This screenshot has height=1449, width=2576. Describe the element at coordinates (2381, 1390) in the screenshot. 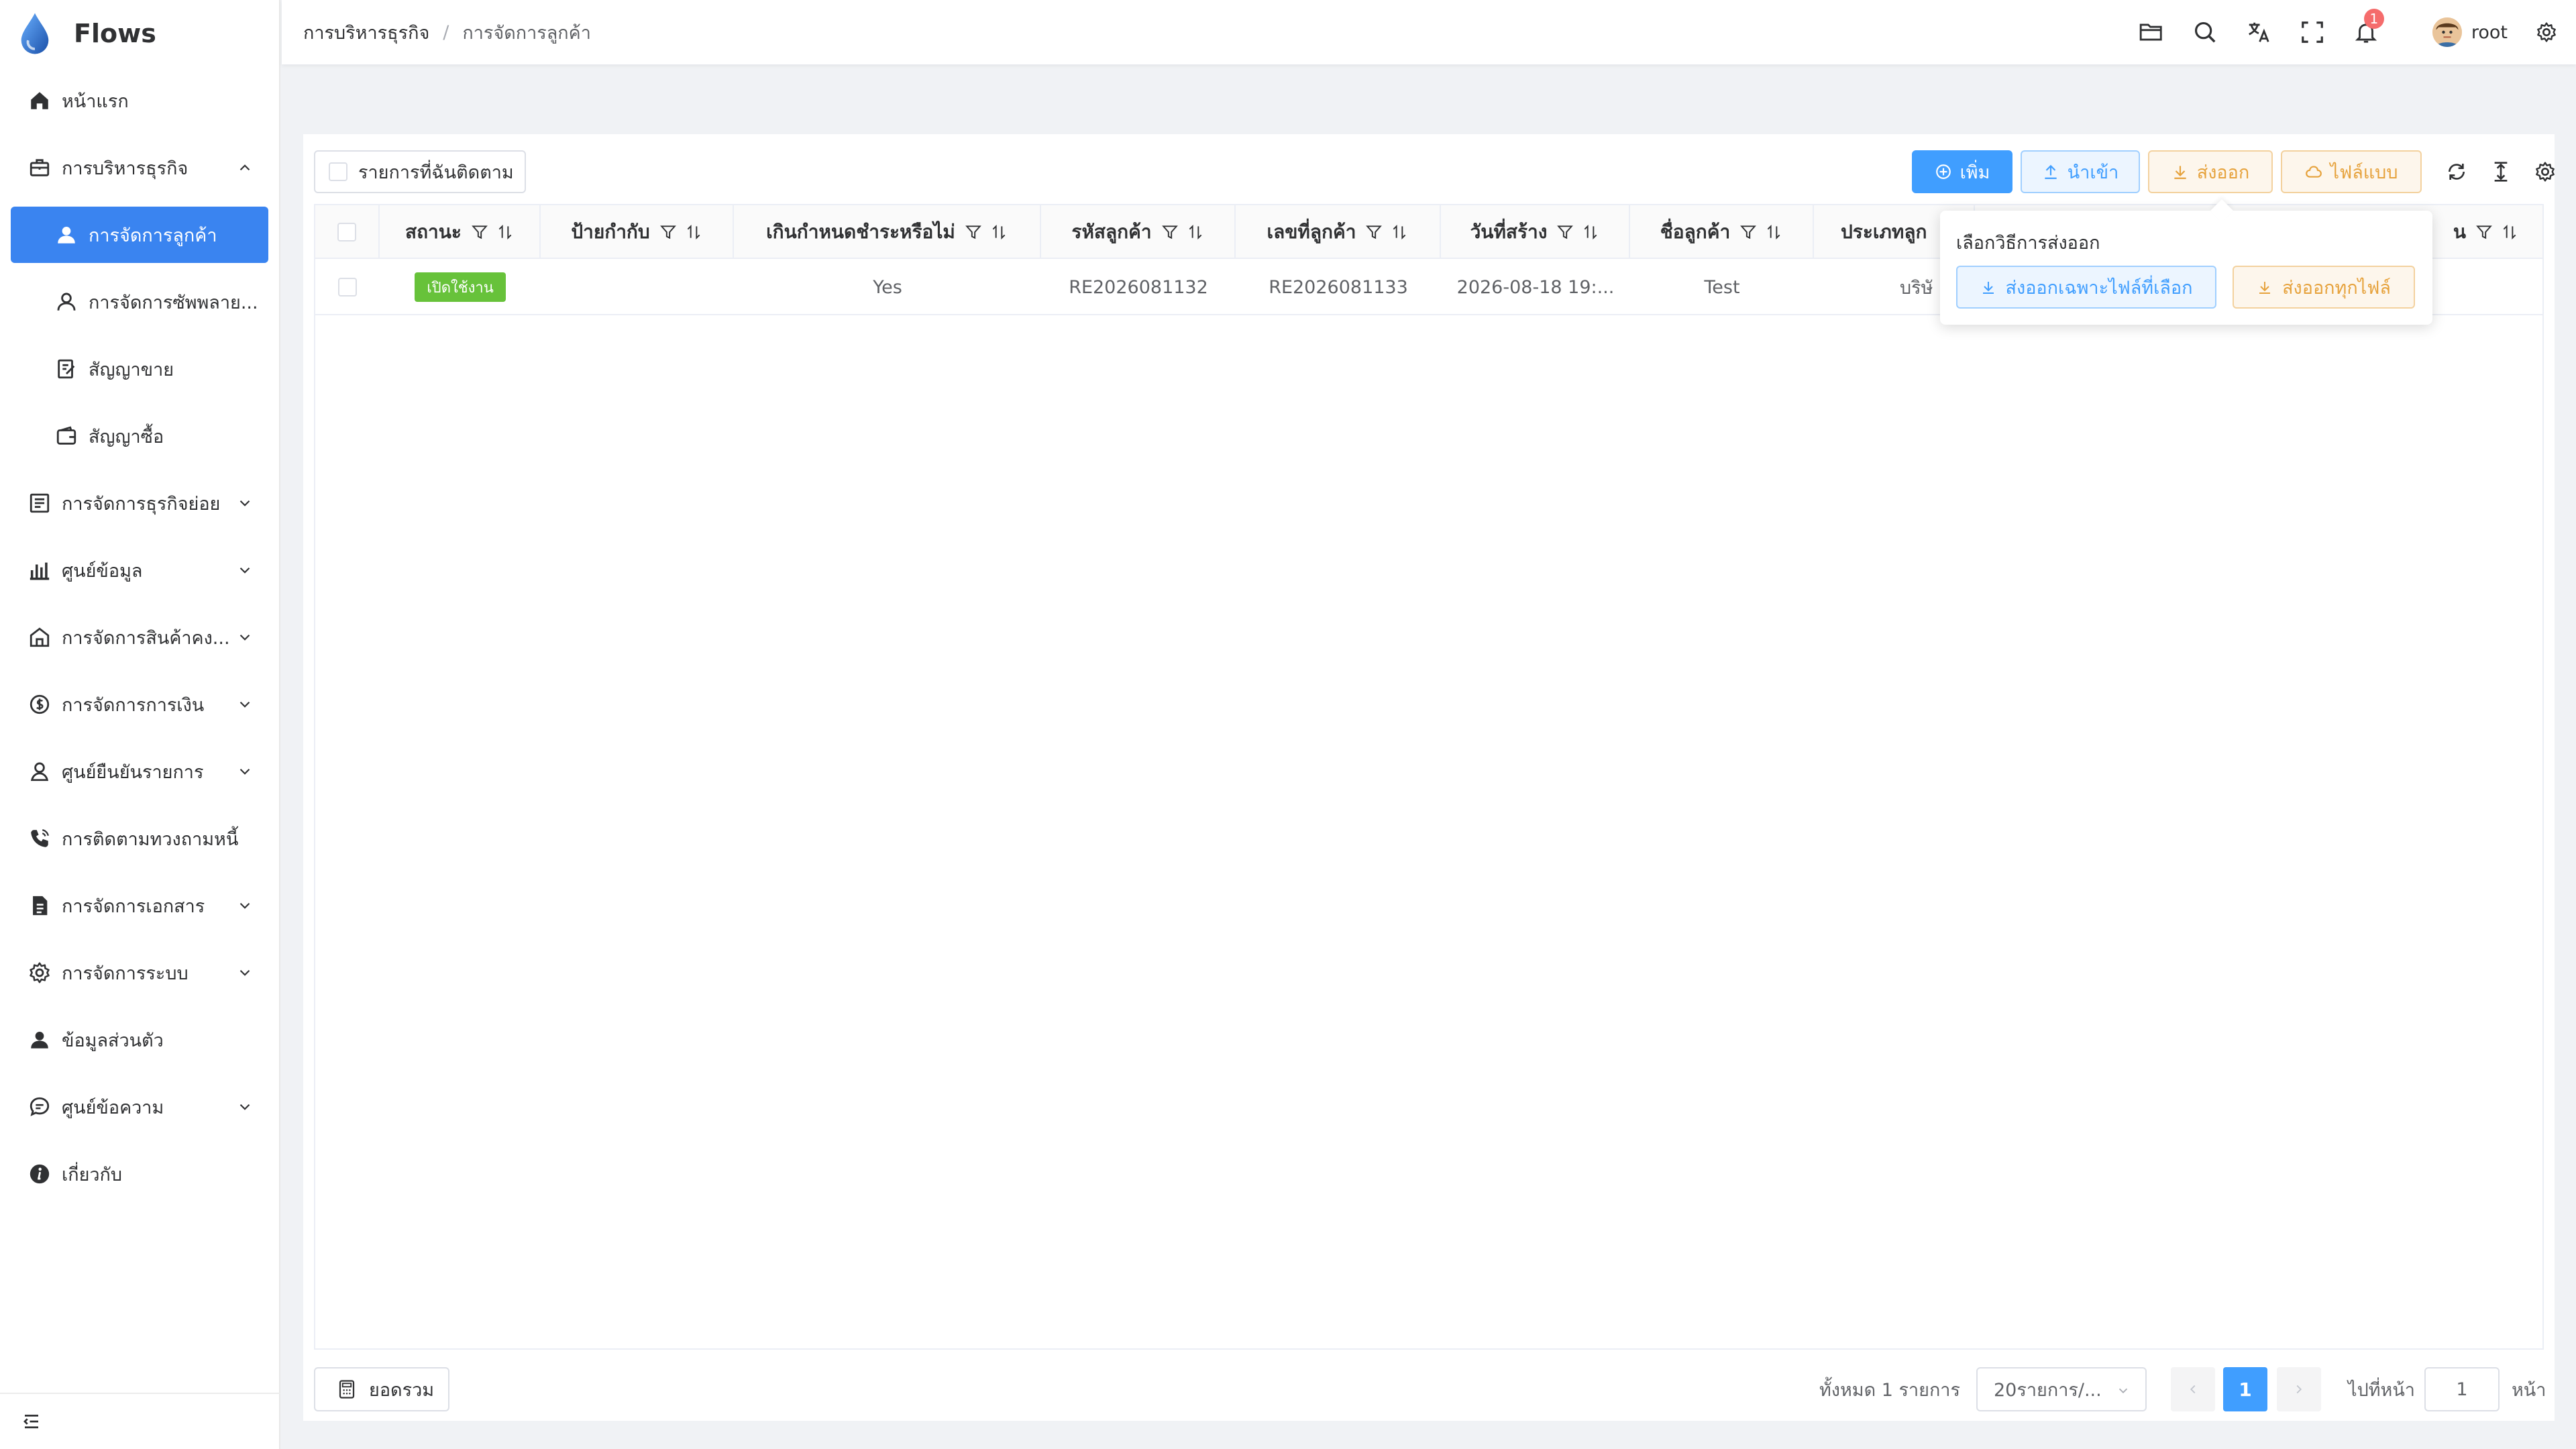

I see `goto-label: ไปที่หน้า` at that location.